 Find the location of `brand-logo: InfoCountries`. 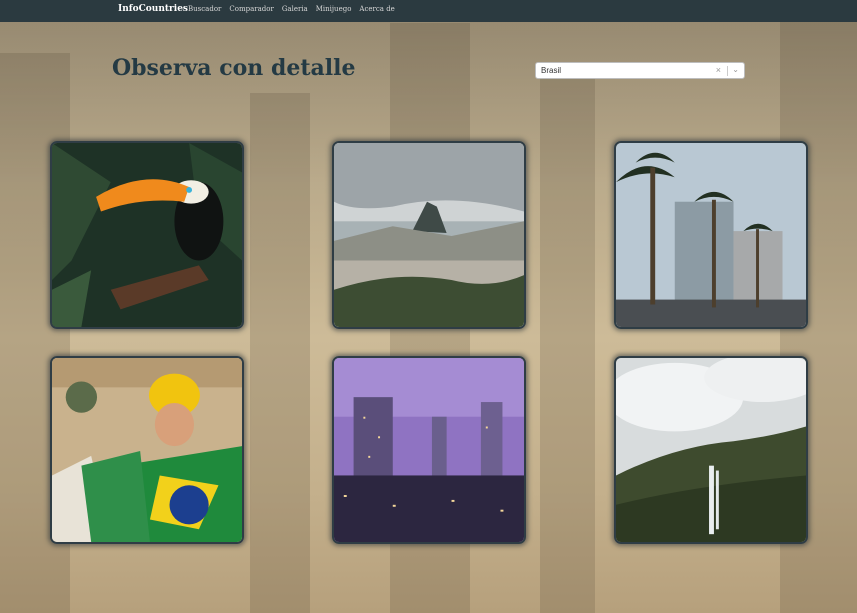

brand-logo: InfoCountries is located at coordinates (153, 9).